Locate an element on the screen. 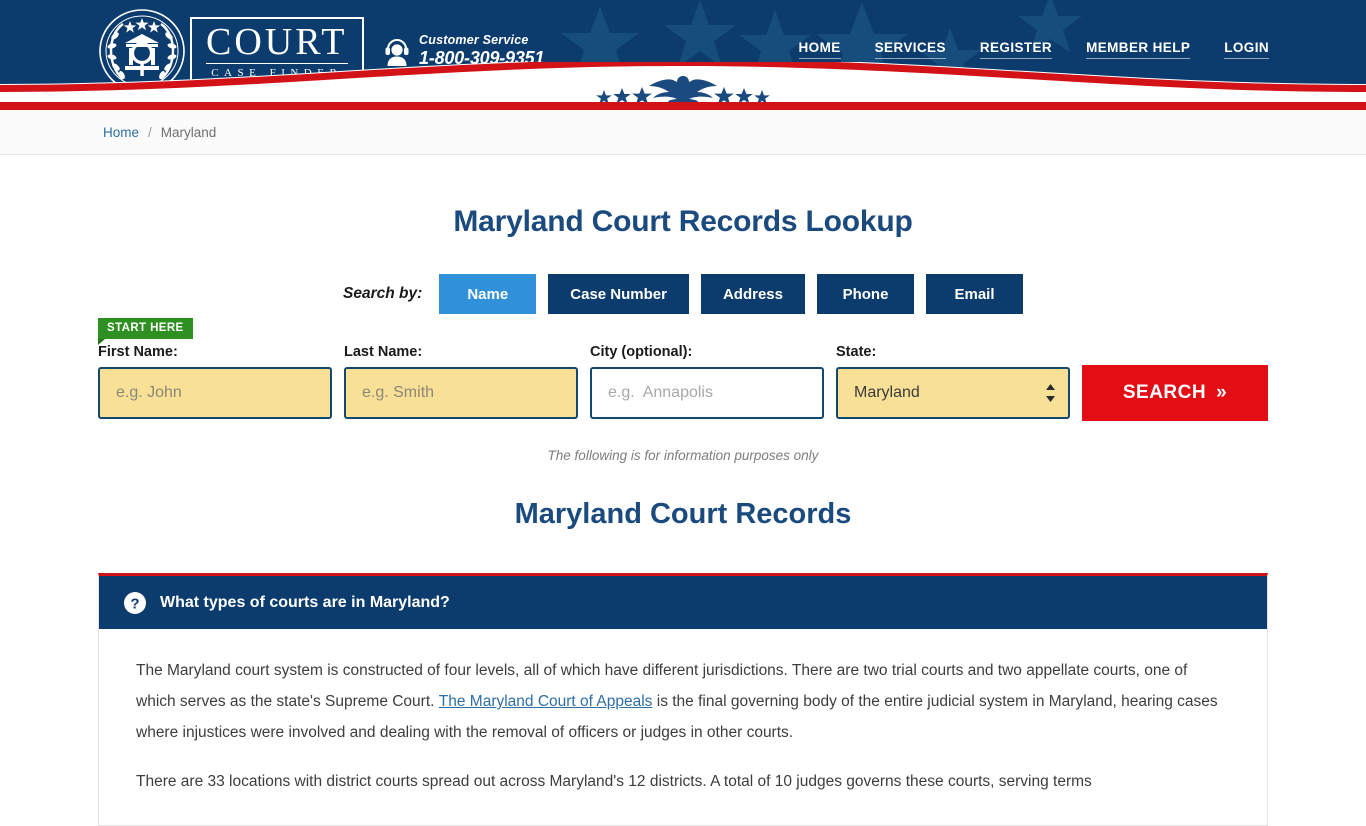 This screenshot has width=1366, height=826. main-navigation: HOME SERVICES REGISTER MEMBER HELP LOGIN is located at coordinates (1033, 49).